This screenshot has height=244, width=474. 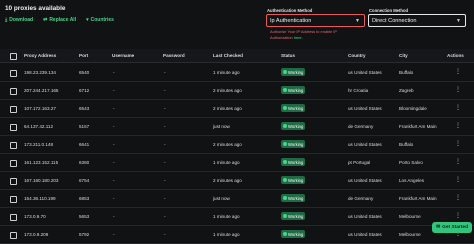 I want to click on col-proxy-address: Proxy Address, so click(x=40, y=55).